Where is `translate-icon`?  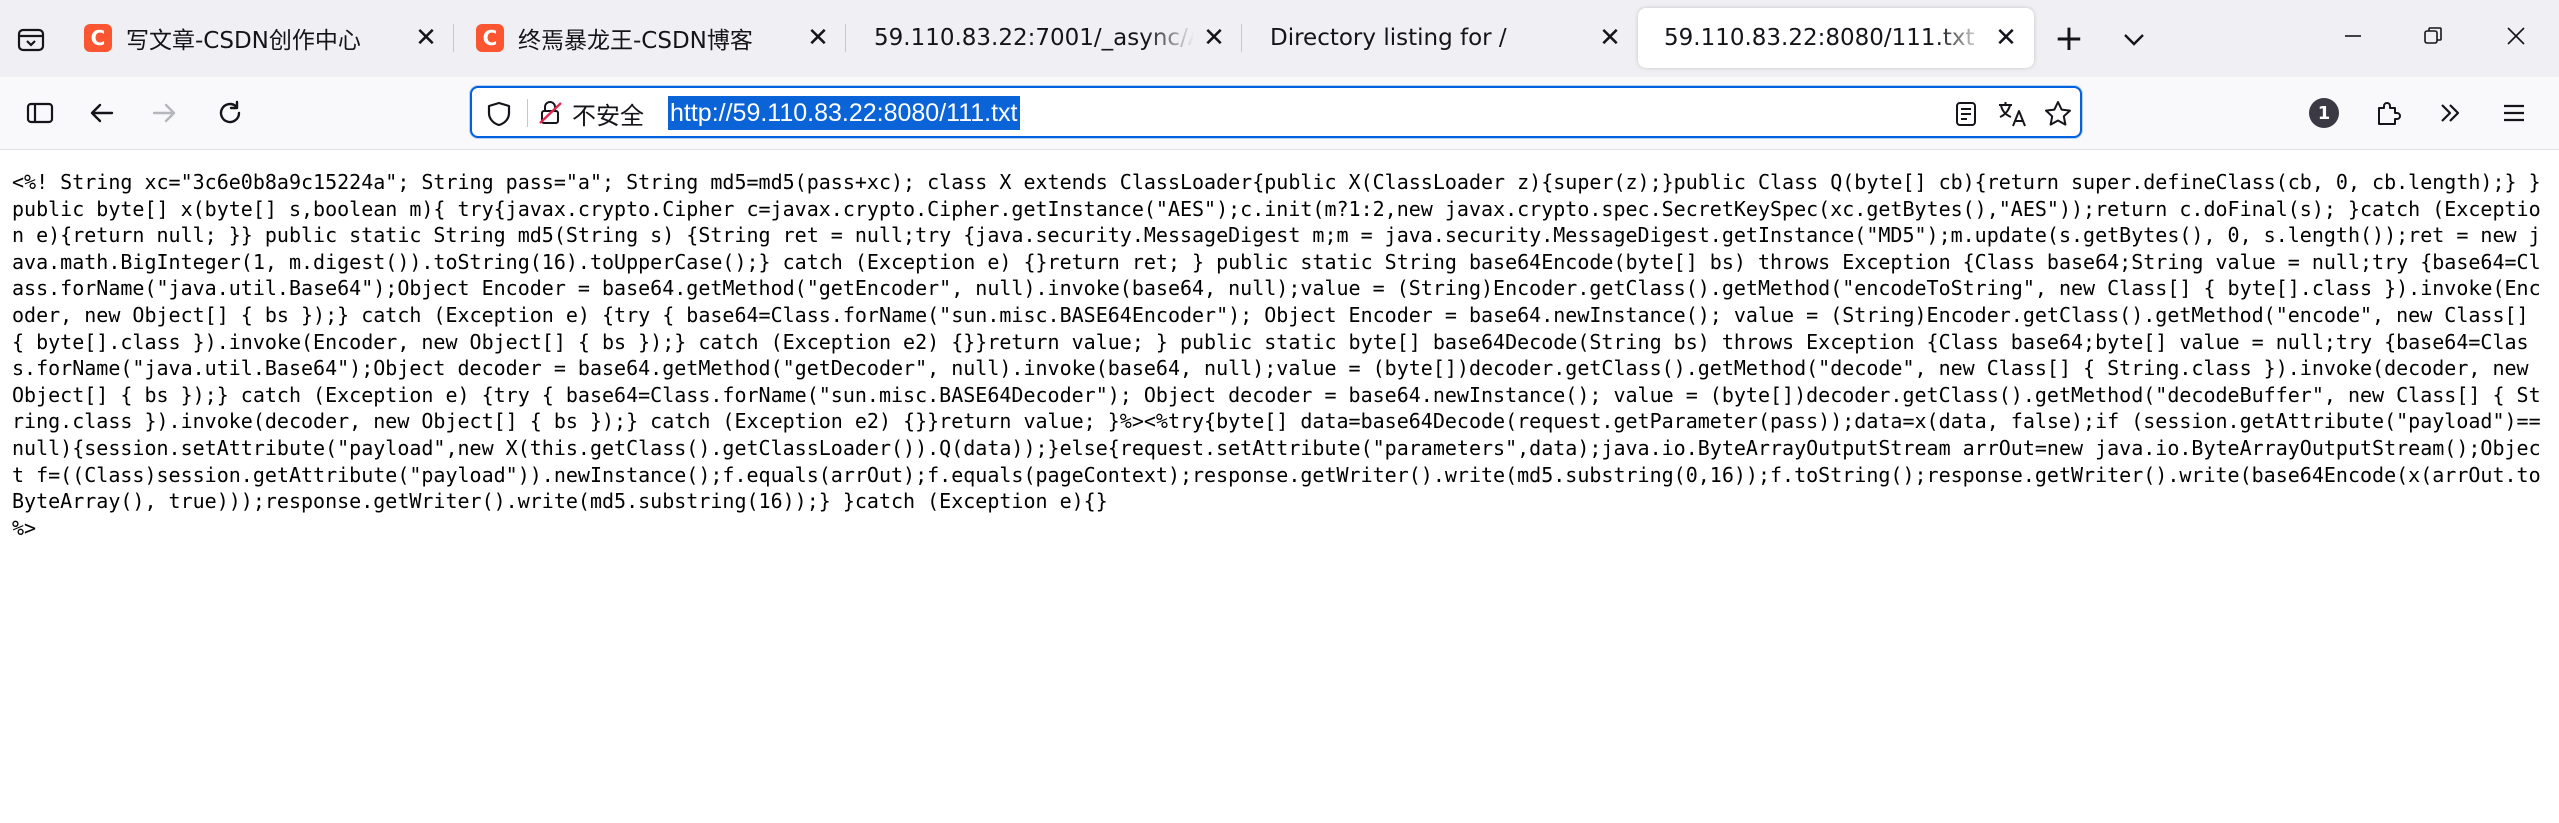 translate-icon is located at coordinates (2012, 114).